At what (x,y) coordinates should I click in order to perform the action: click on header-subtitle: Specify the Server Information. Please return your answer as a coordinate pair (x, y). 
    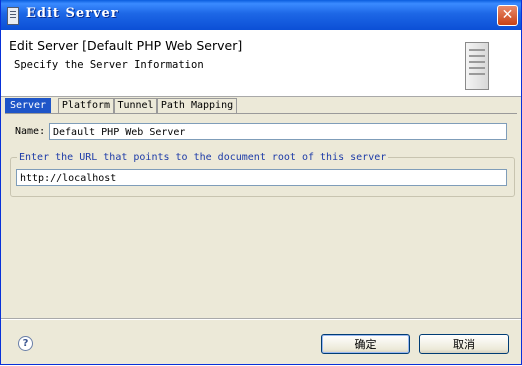
    Looking at the image, I should click on (109, 65).